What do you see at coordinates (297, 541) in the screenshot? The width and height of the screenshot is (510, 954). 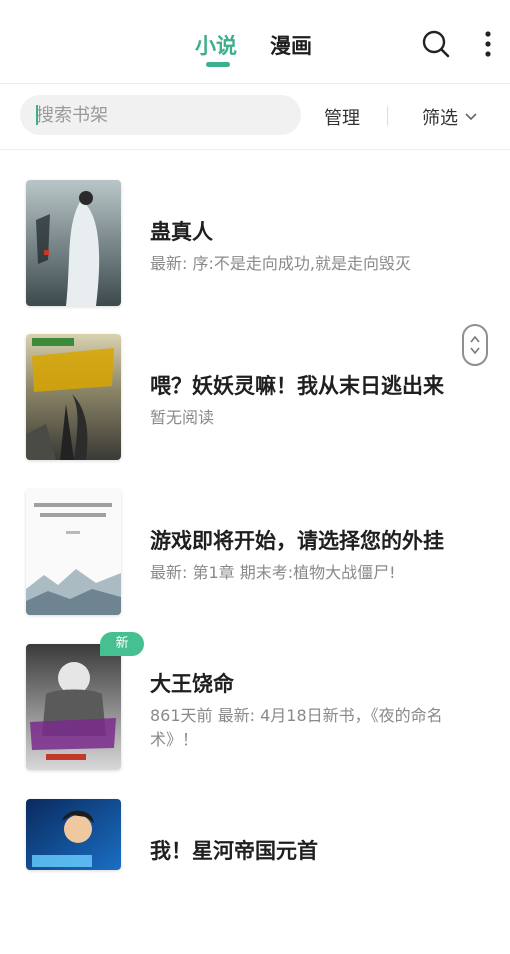 I see `book-title: 游戏即将开始，请选择您的外挂` at bounding box center [297, 541].